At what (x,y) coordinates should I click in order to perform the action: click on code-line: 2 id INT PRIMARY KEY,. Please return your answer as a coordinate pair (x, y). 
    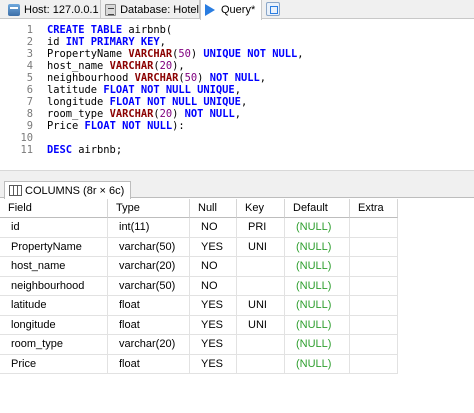
    Looking at the image, I should click on (237, 42).